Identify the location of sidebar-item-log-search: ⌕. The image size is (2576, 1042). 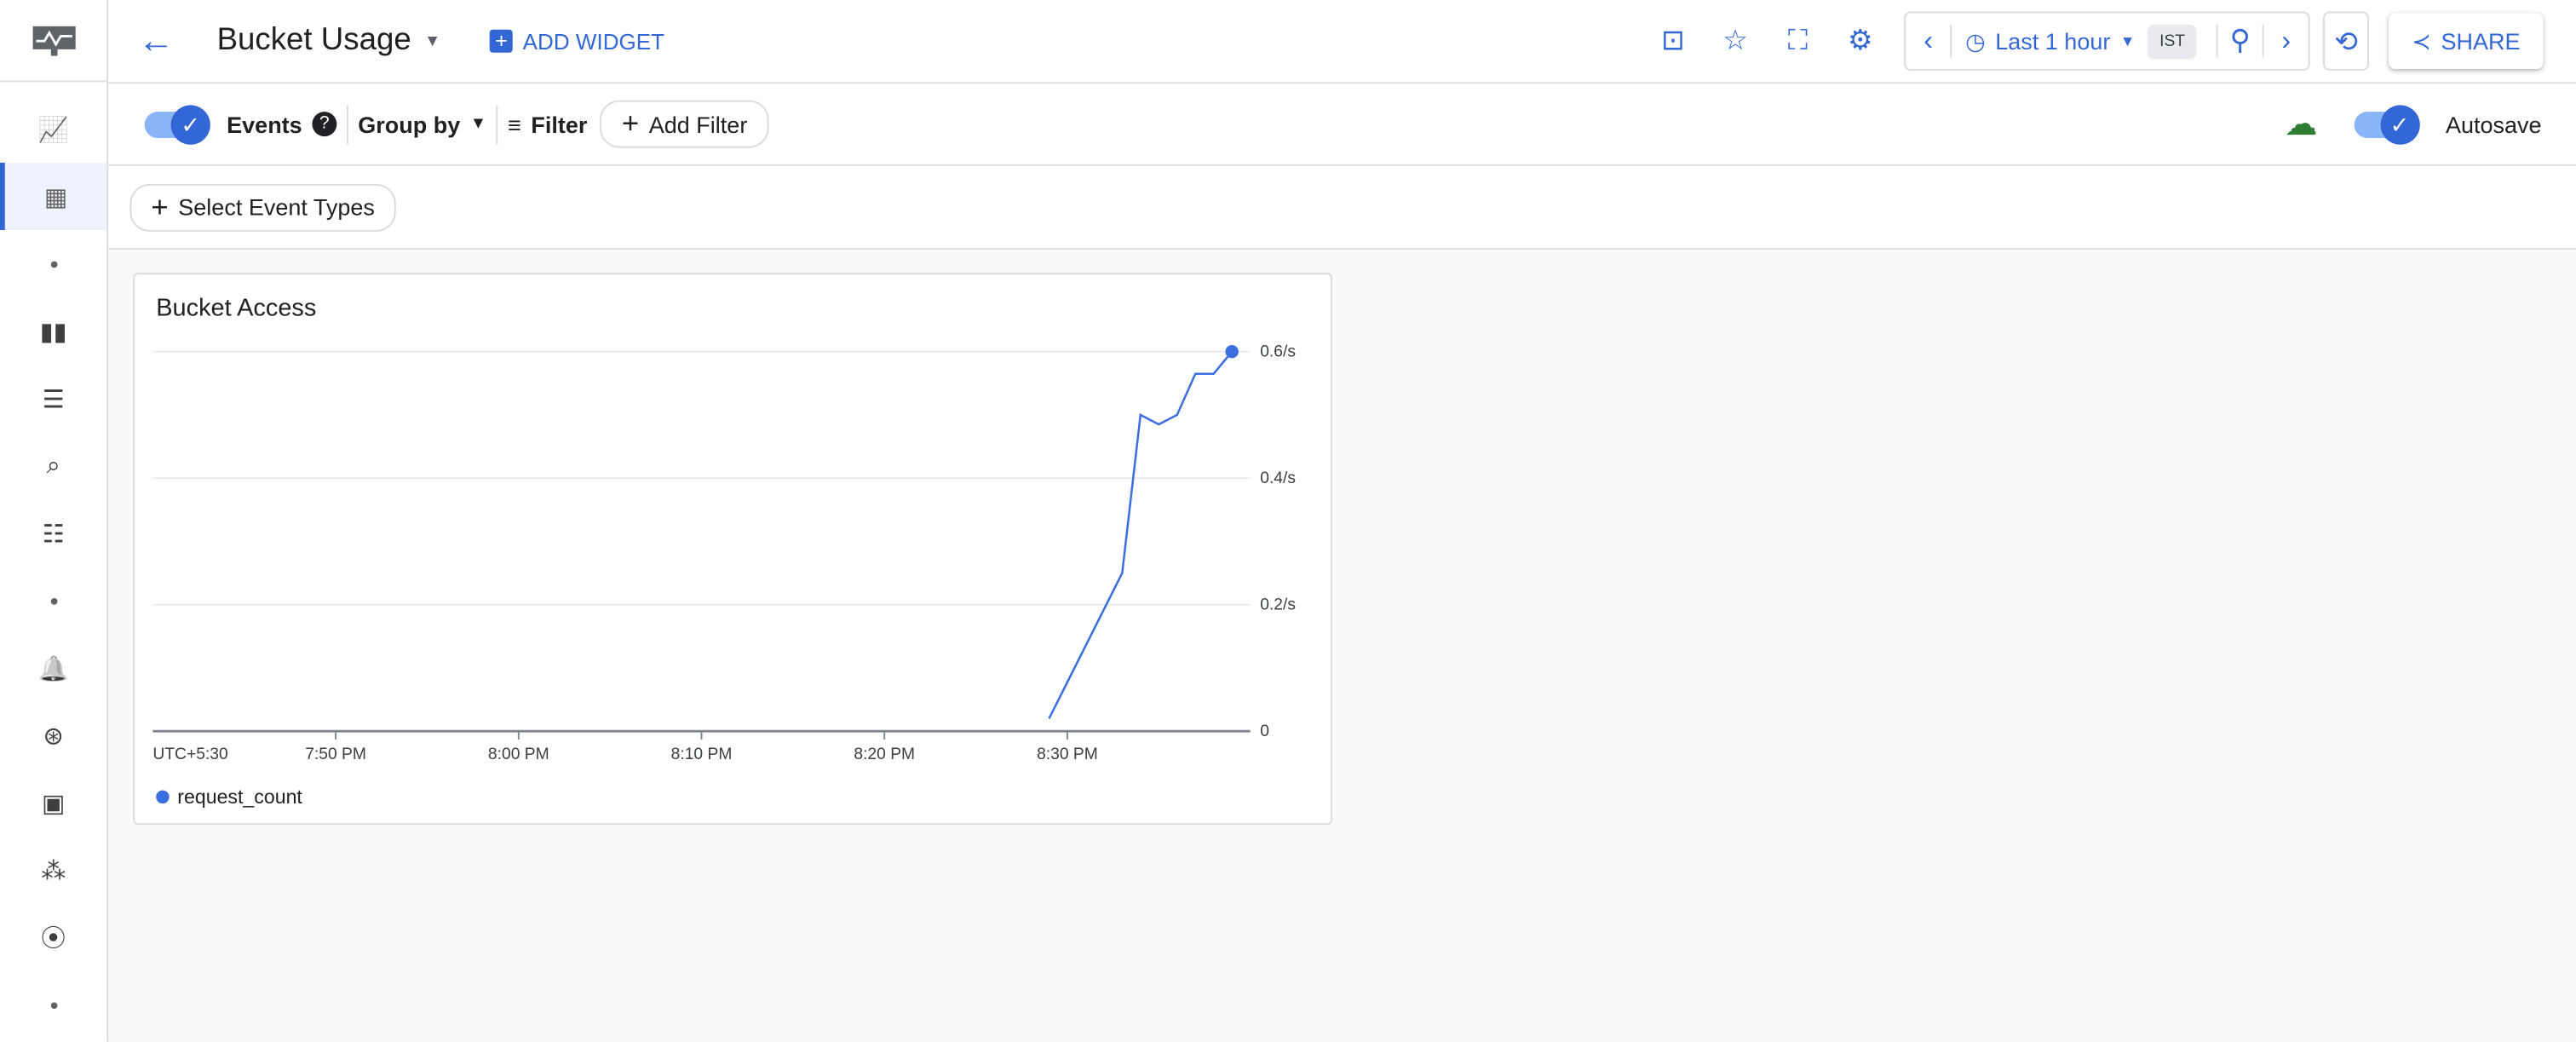
(53, 465).